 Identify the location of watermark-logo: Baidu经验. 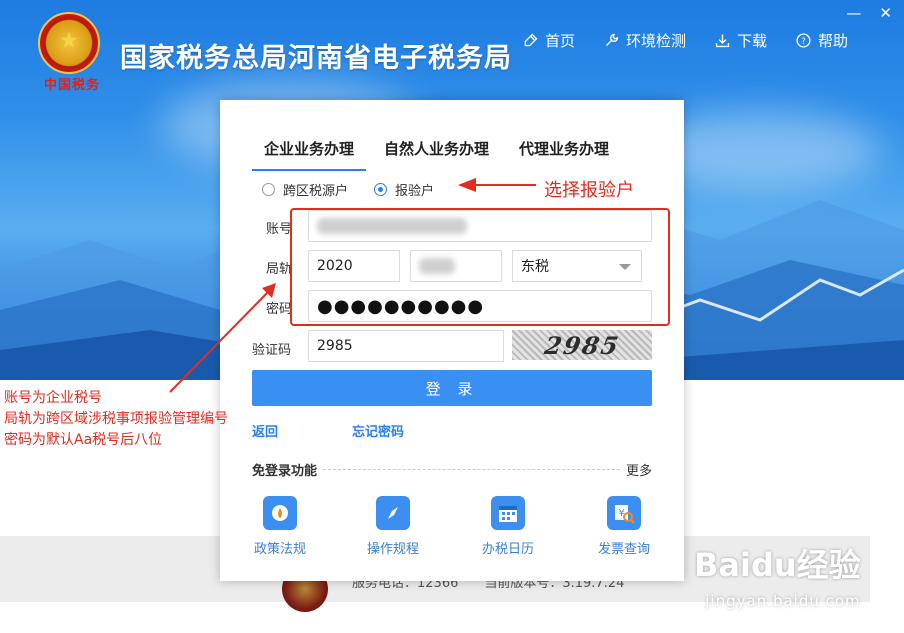
(777, 565).